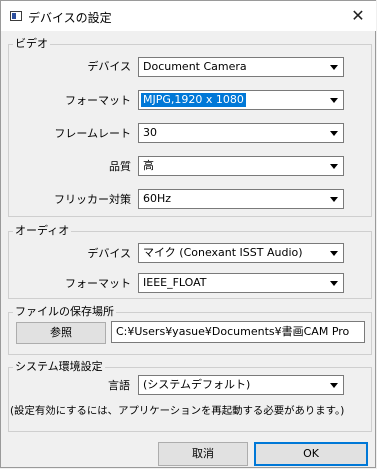 This screenshot has width=377, height=469. What do you see at coordinates (157, 198) in the screenshot?
I see `video-flicker-value: 60Hz` at bounding box center [157, 198].